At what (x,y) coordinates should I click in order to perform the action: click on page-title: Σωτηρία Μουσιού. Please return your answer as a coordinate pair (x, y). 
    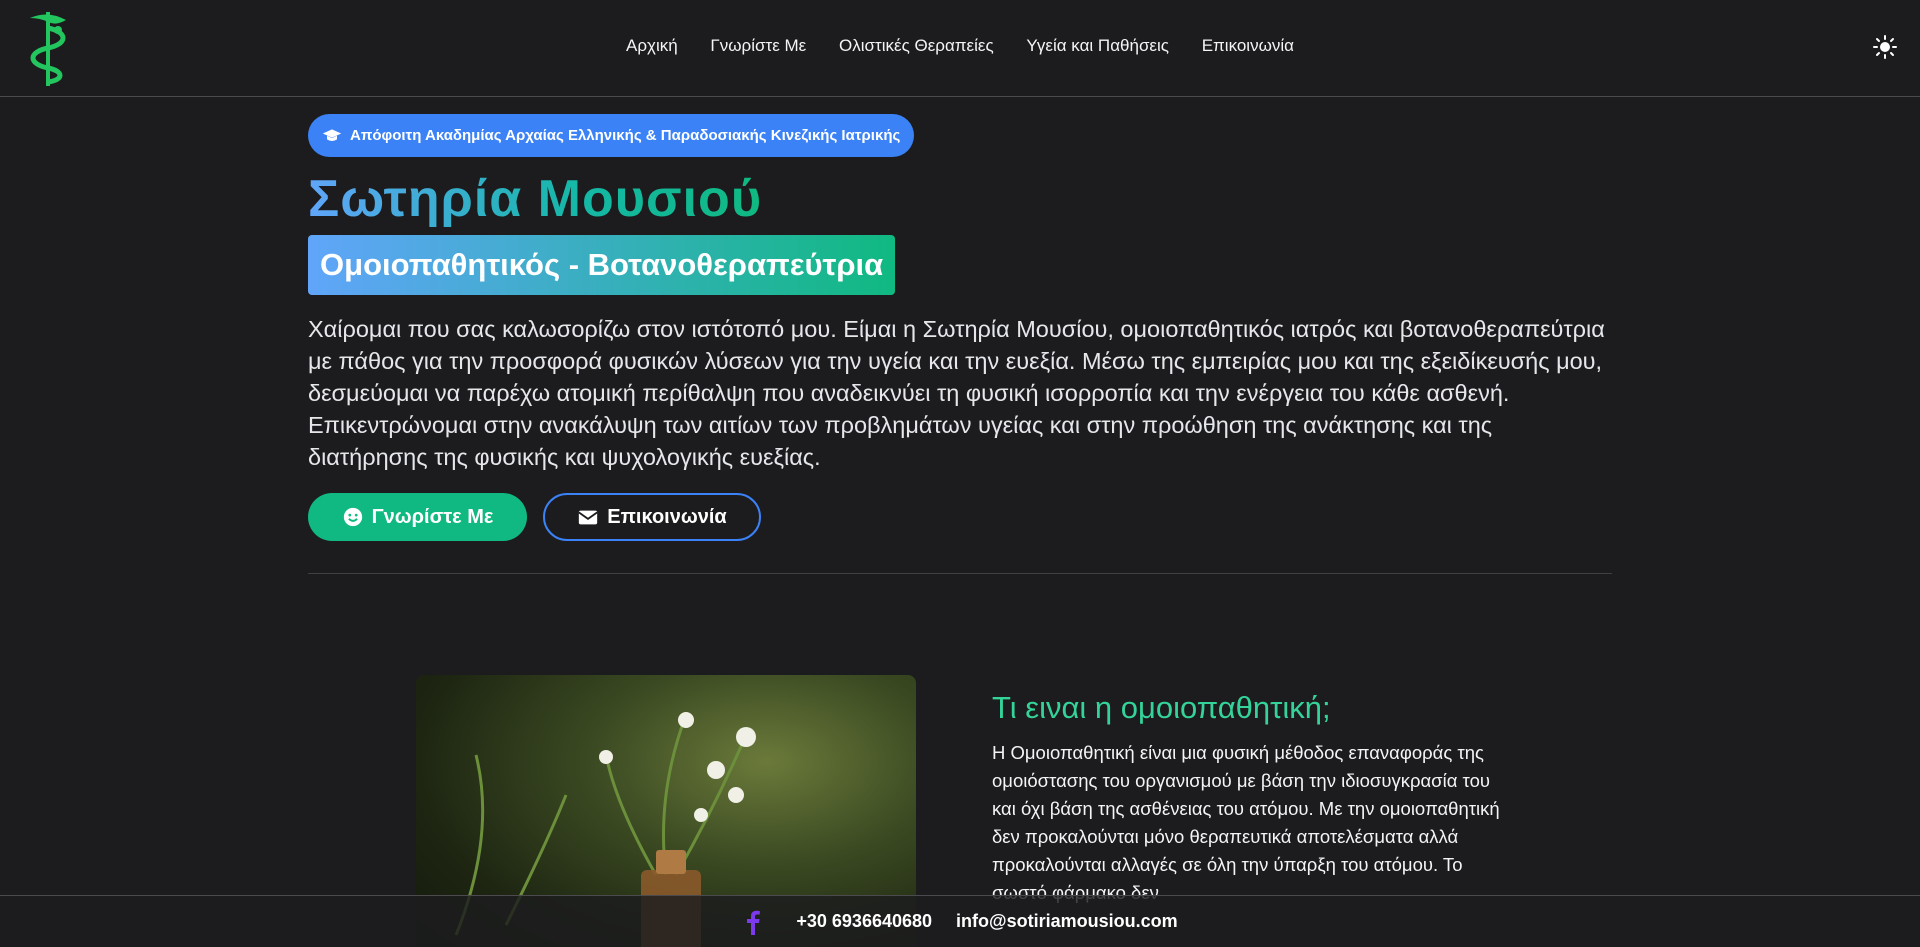
    Looking at the image, I should click on (535, 199).